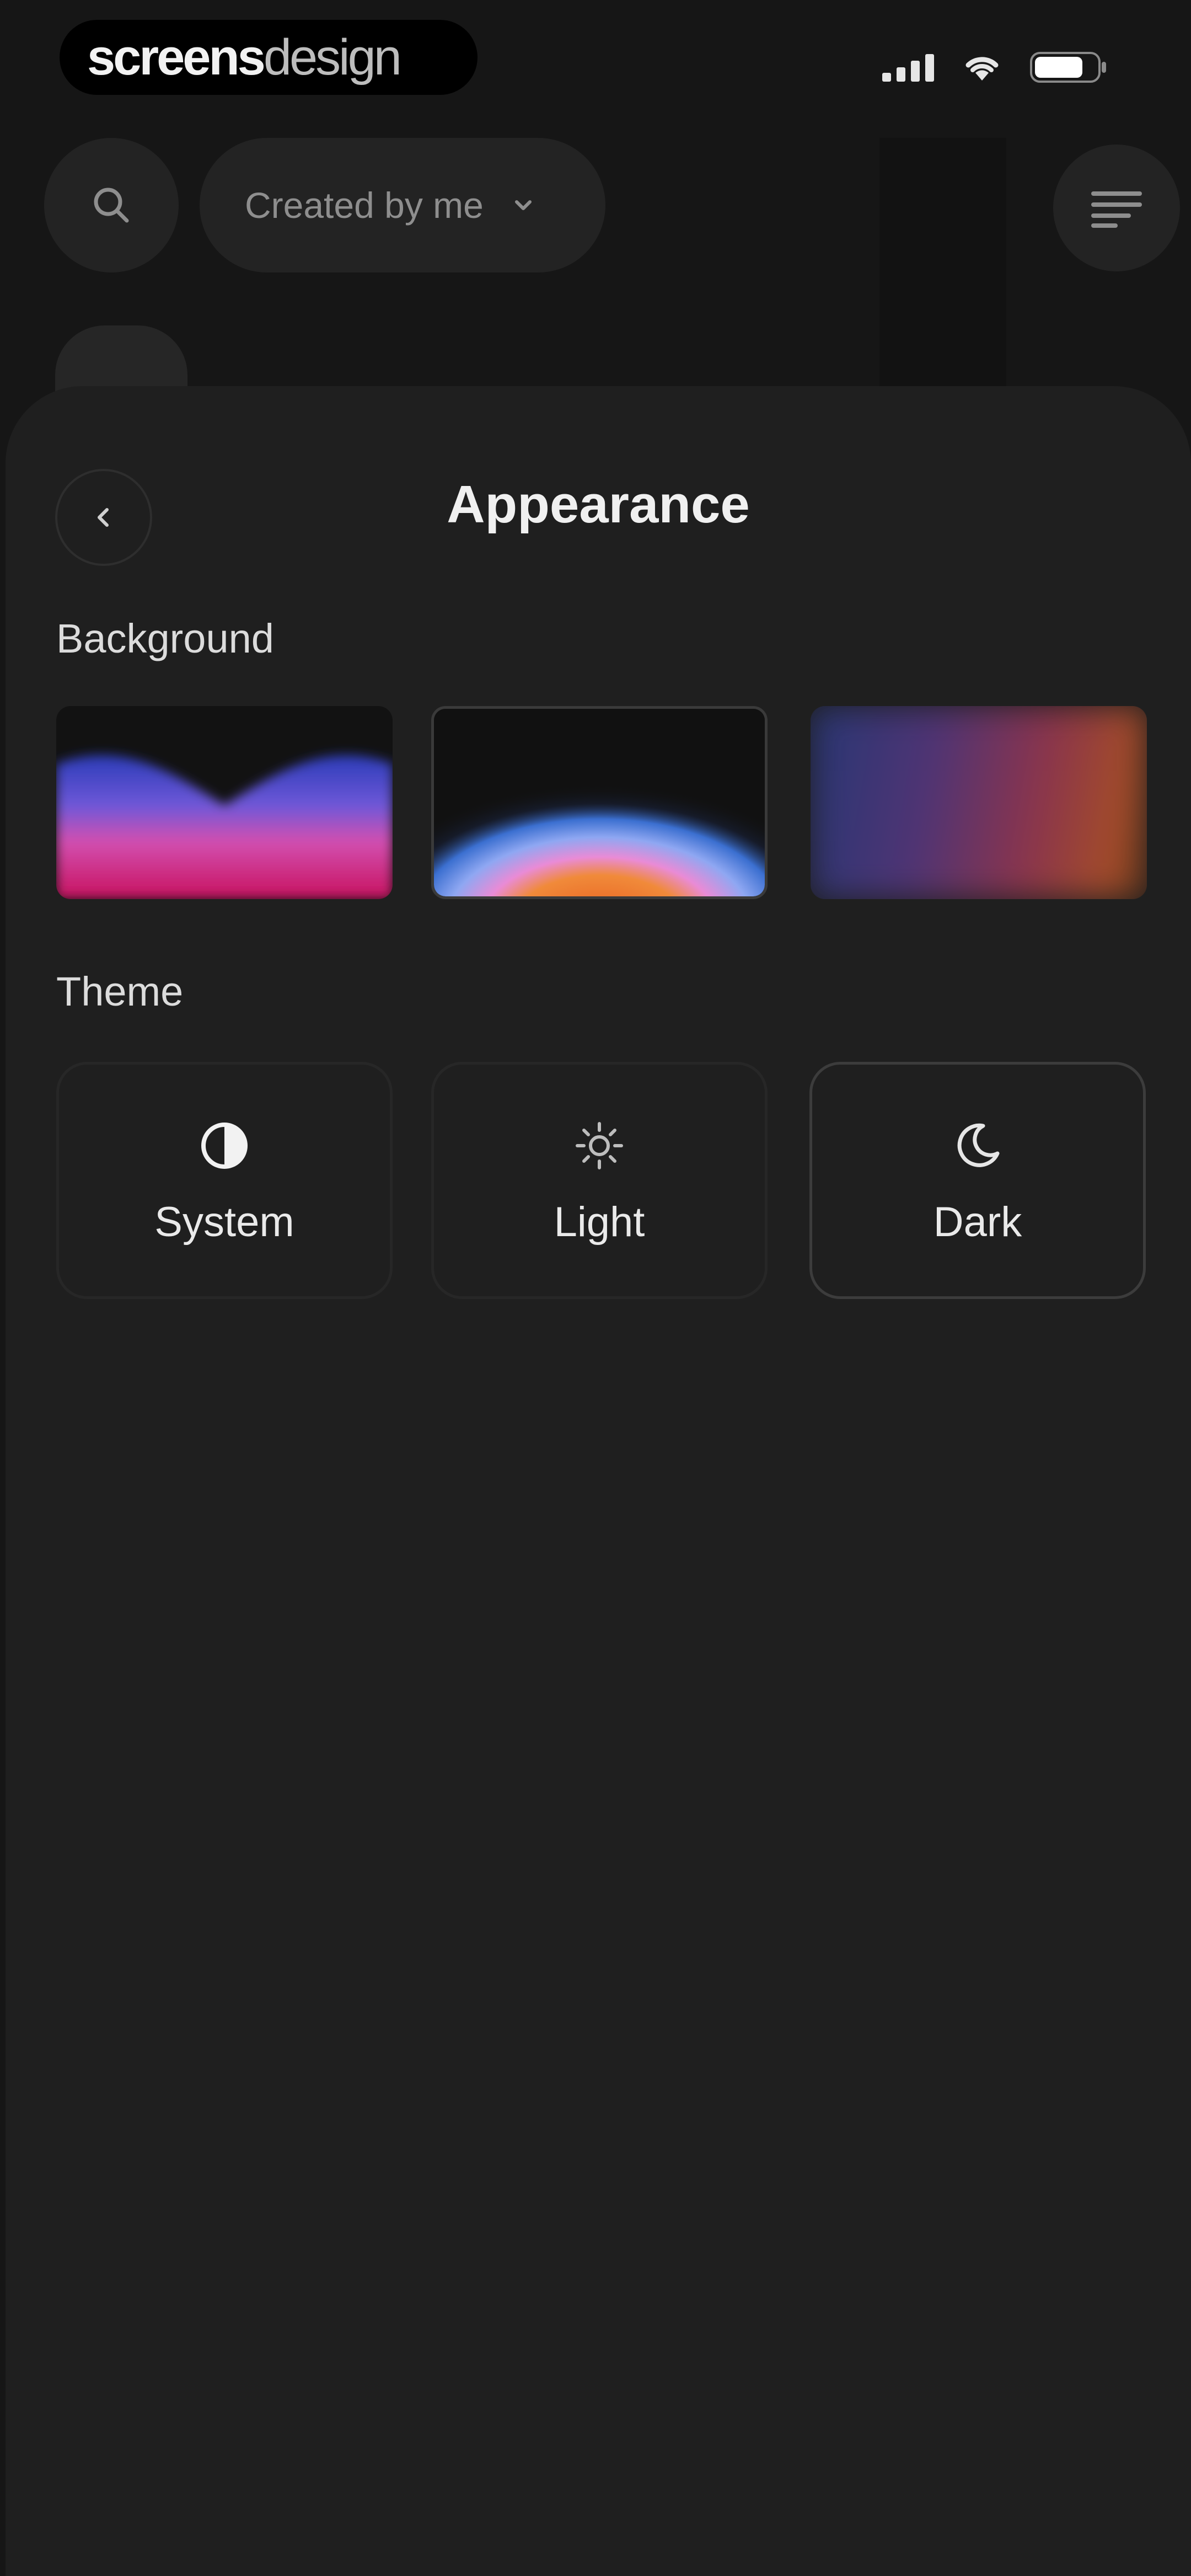  I want to click on theme-option-label: System, so click(224, 1222).